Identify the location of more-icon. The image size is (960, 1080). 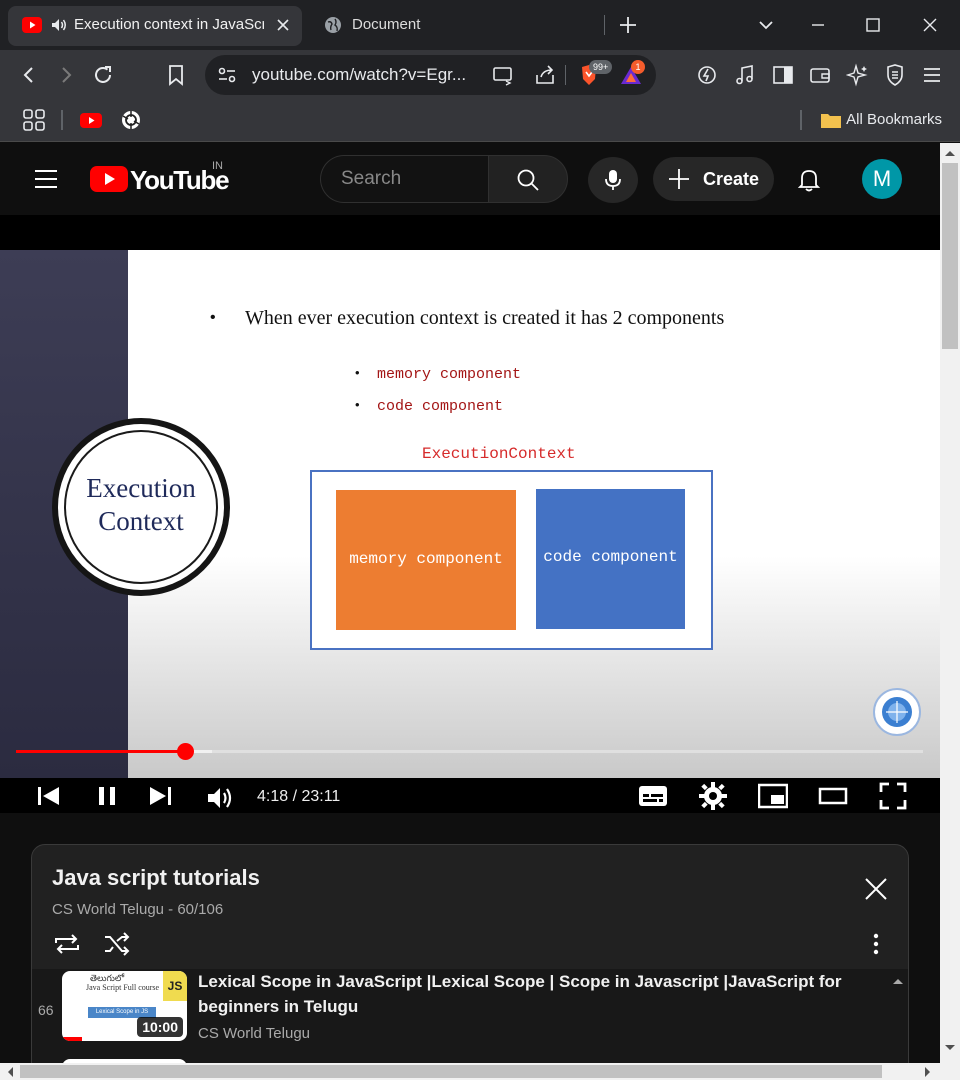
(876, 944).